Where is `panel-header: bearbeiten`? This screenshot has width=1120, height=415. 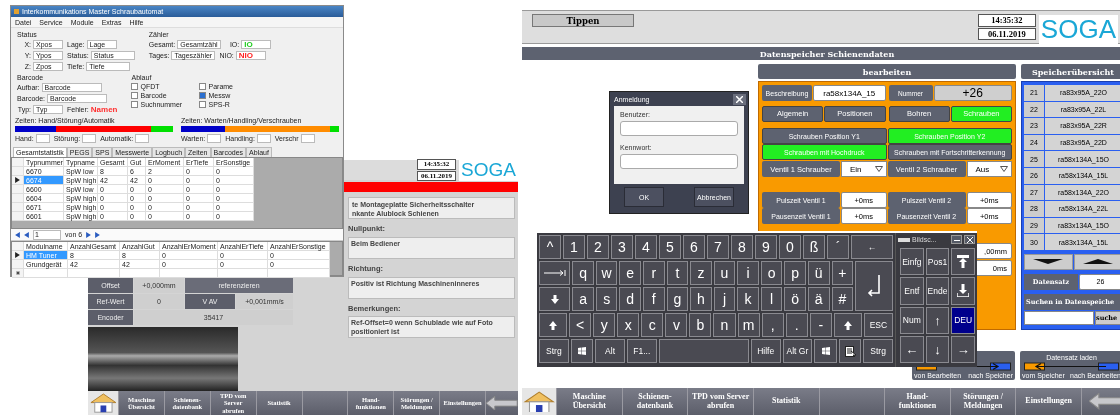
panel-header: bearbeiten is located at coordinates (887, 71).